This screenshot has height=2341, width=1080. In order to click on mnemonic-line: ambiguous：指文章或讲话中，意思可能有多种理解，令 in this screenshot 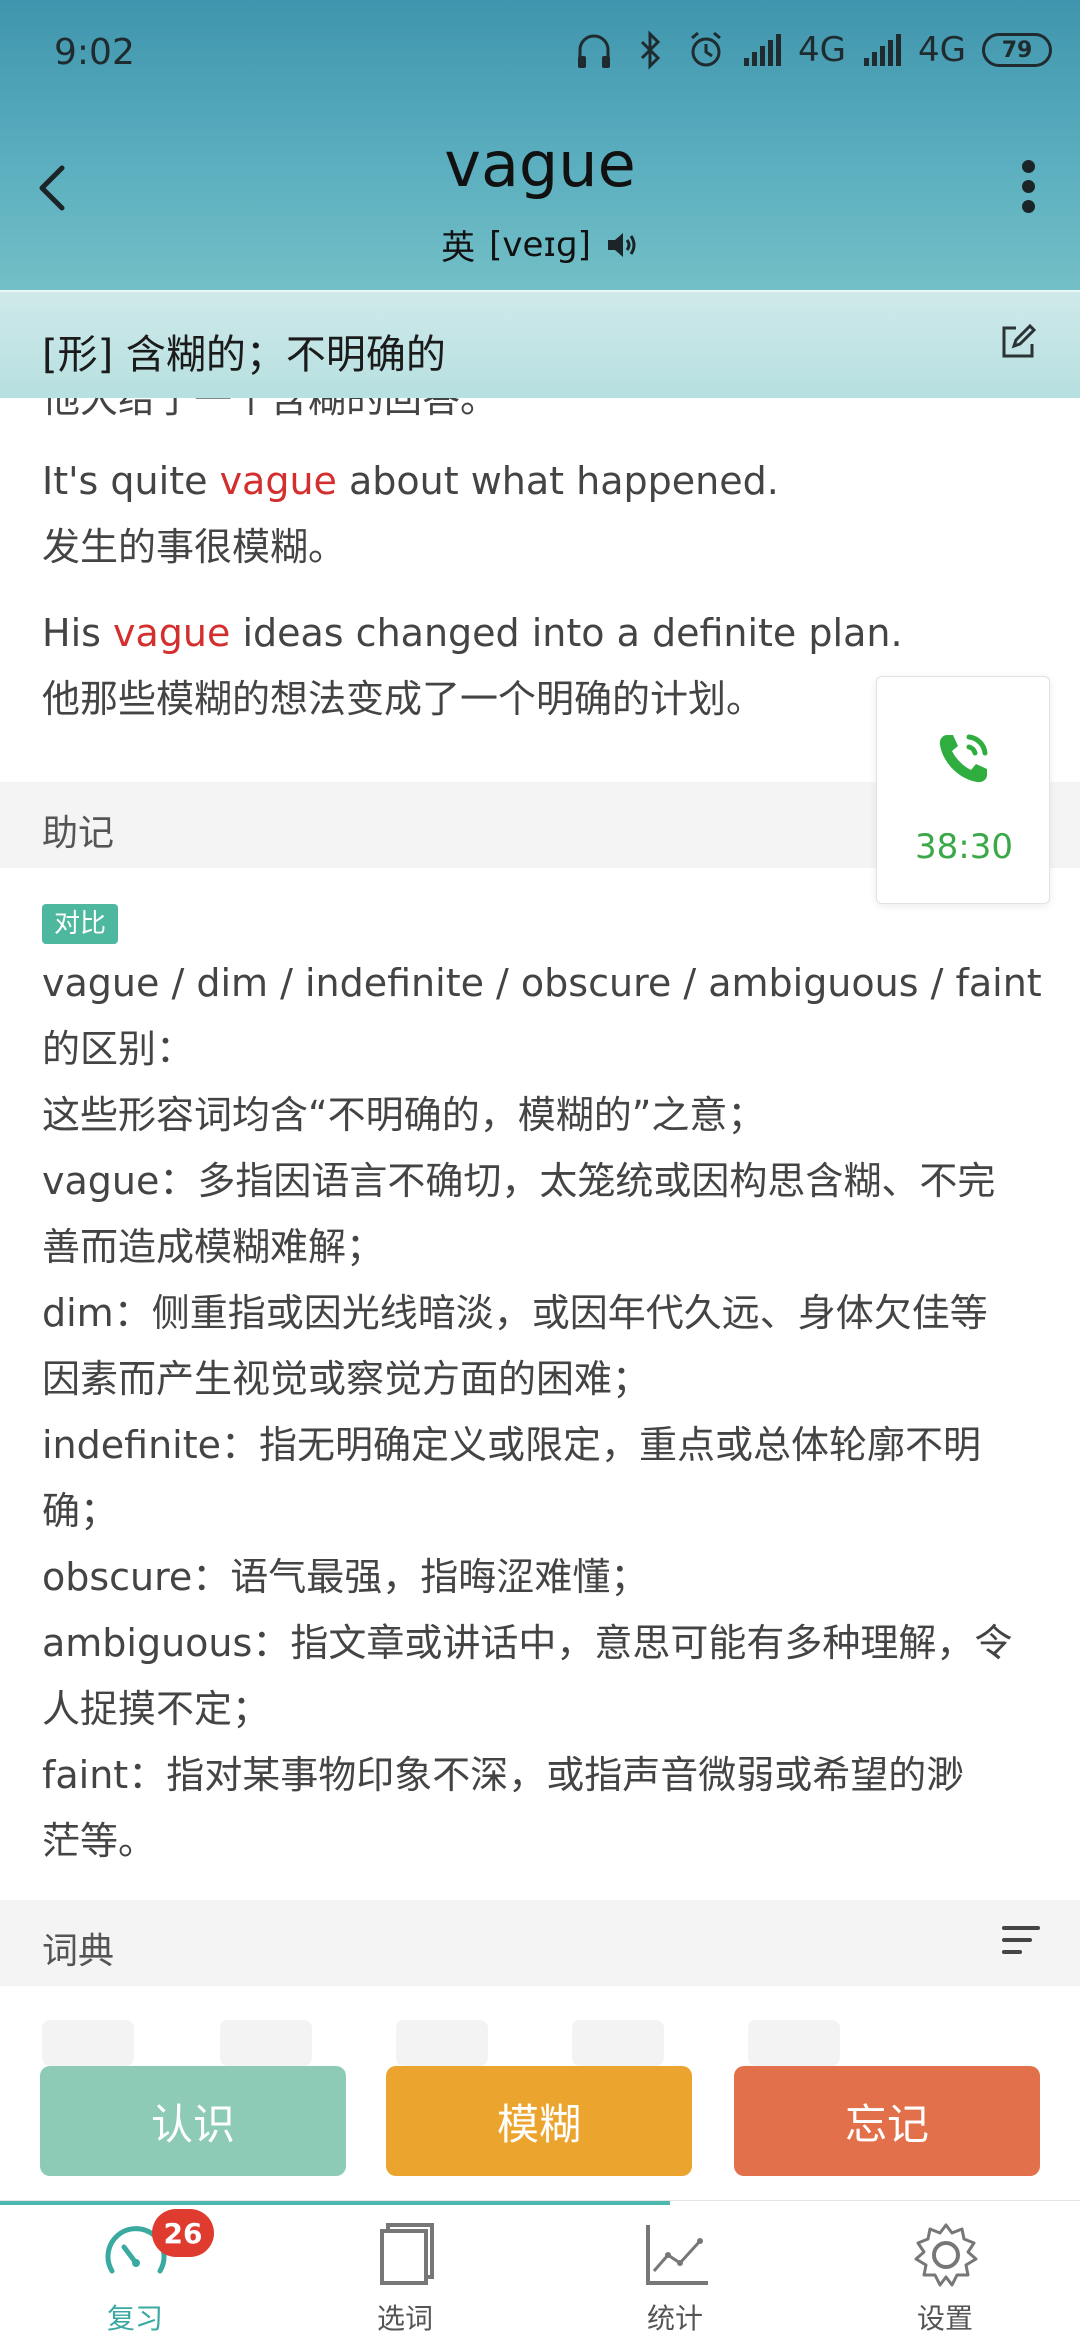, I will do `click(527, 1643)`.